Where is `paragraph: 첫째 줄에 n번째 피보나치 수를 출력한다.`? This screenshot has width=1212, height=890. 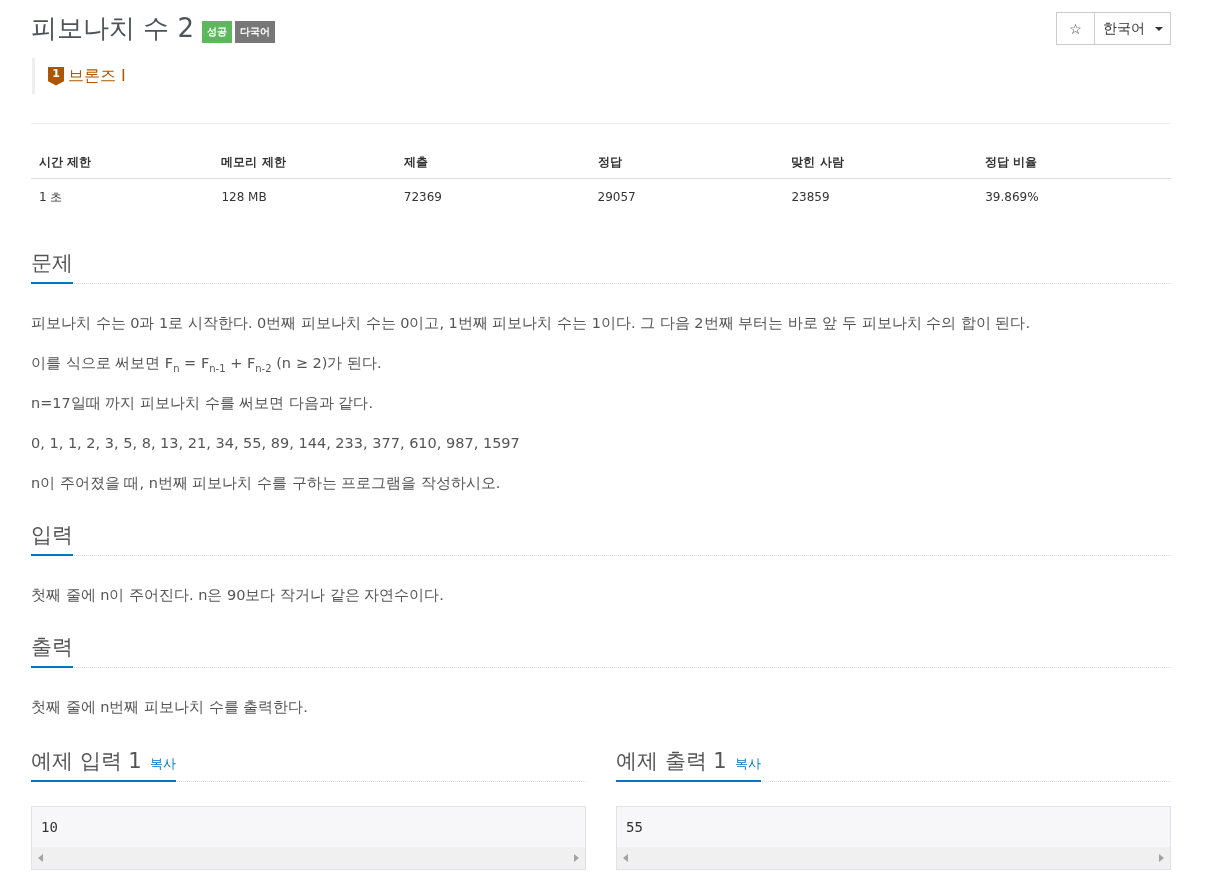
paragraph: 첫째 줄에 n번째 피보나치 수를 출력한다. is located at coordinates (170, 707).